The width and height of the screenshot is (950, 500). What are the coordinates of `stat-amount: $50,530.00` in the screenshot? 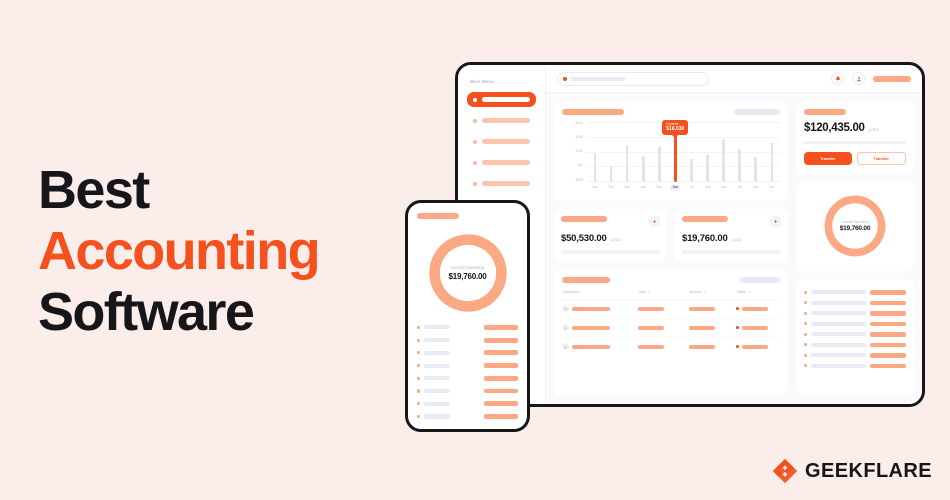 It's located at (584, 238).